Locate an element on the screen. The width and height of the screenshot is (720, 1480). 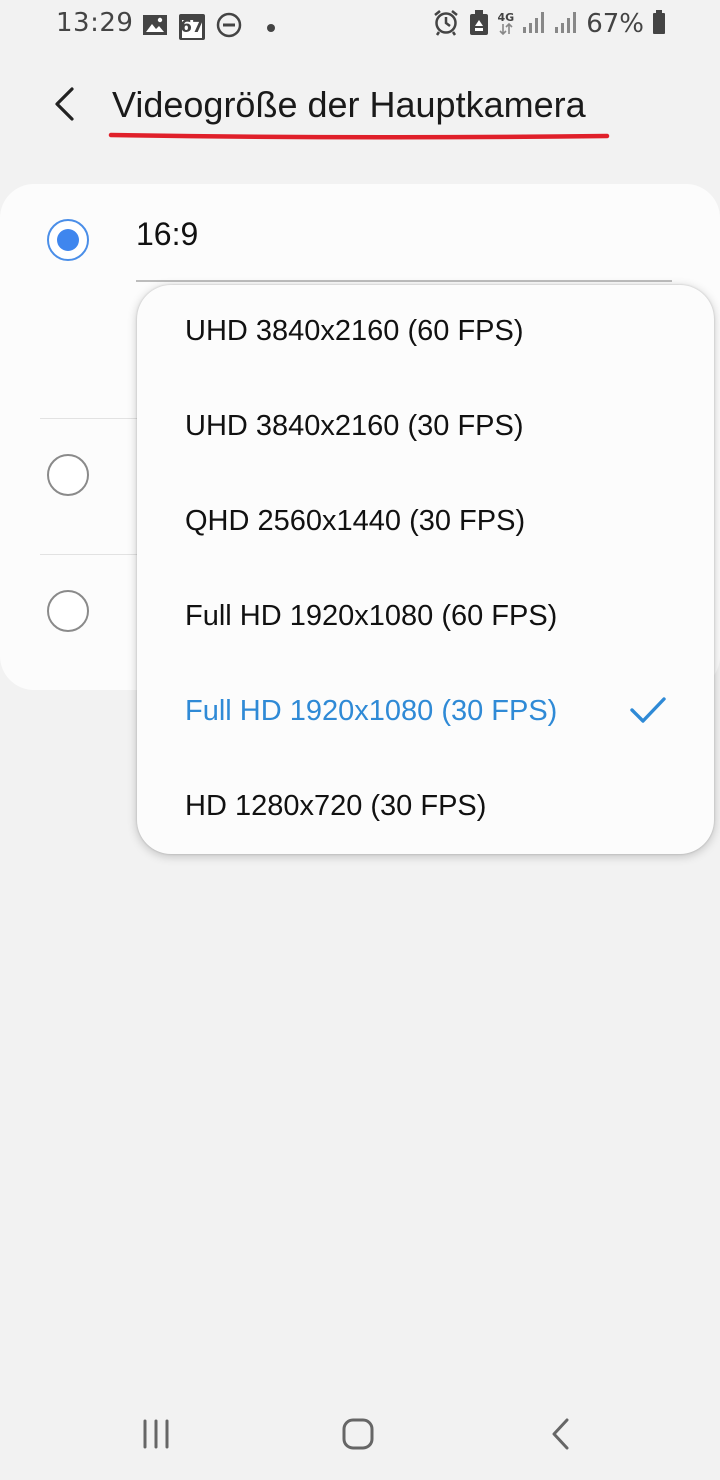
recent-apps-icon is located at coordinates (156, 1436).